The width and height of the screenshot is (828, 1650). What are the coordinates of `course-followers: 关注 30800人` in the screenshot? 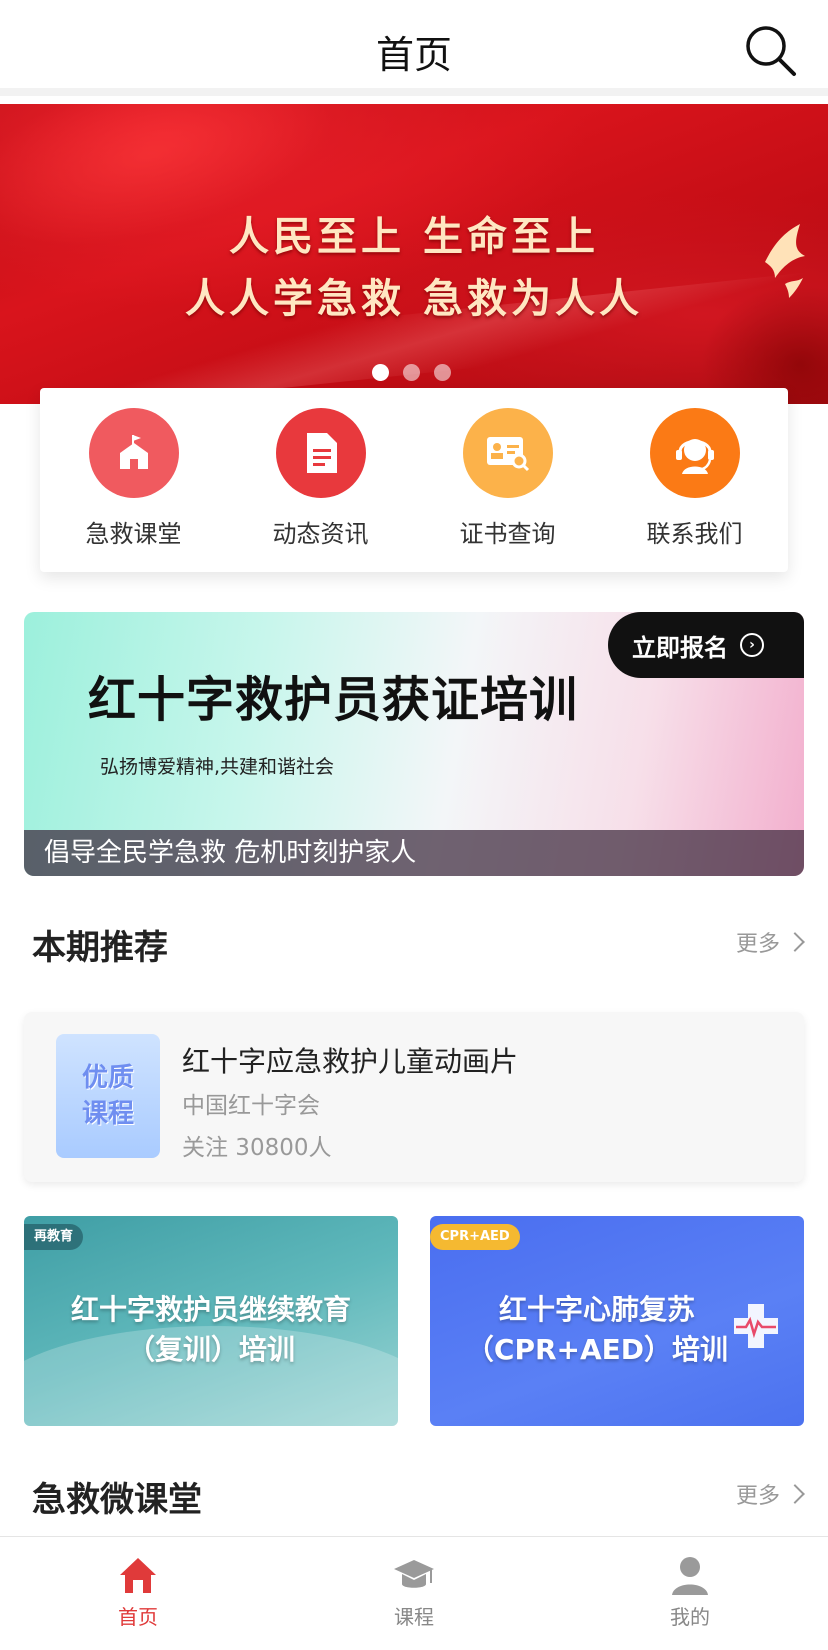 It's located at (257, 1148).